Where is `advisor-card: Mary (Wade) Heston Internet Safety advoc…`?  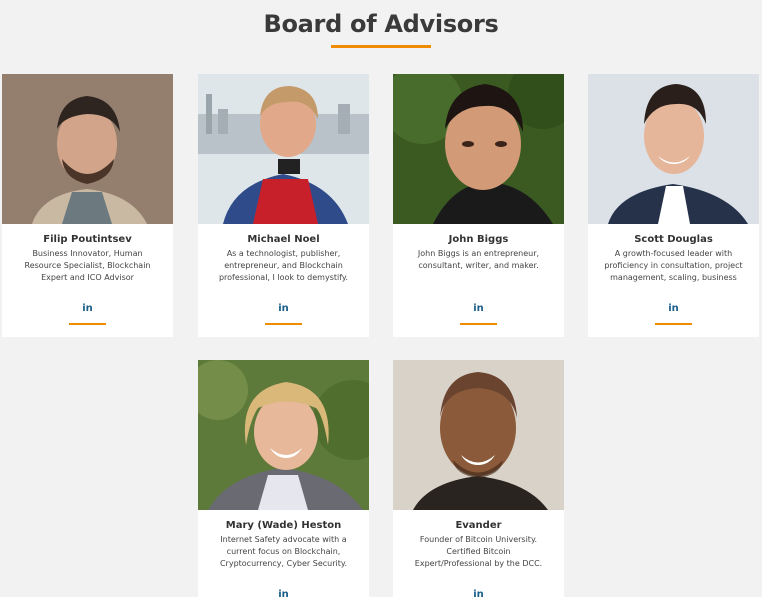 advisor-card: Mary (Wade) Heston Internet Safety advoc… is located at coordinates (283, 478).